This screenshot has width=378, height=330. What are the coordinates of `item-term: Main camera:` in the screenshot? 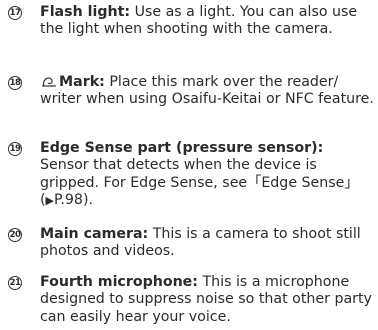 It's located at (94, 234).